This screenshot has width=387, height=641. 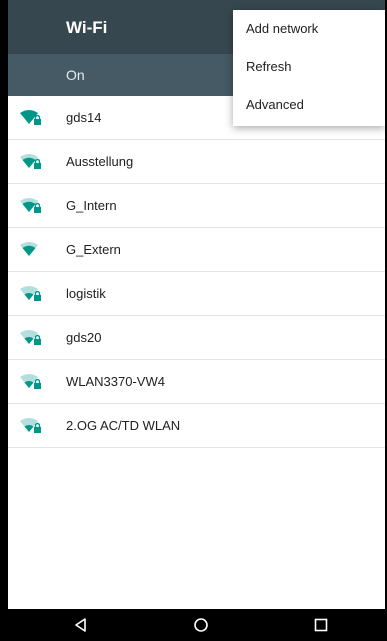 What do you see at coordinates (196, 426) in the screenshot?
I see `network-row: 2.OG AC/TD WLAN` at bounding box center [196, 426].